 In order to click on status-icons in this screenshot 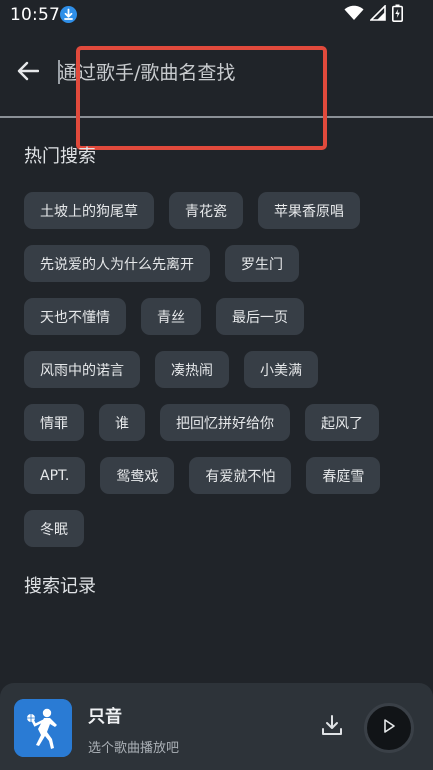, I will do `click(373, 15)`.